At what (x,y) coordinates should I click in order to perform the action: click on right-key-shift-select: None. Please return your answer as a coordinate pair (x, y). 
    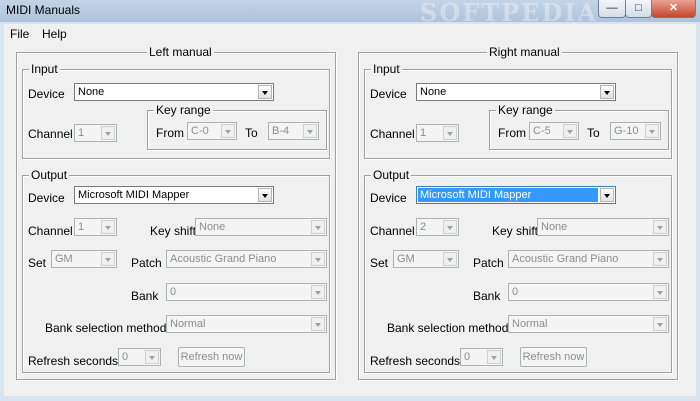
    Looking at the image, I should click on (603, 227).